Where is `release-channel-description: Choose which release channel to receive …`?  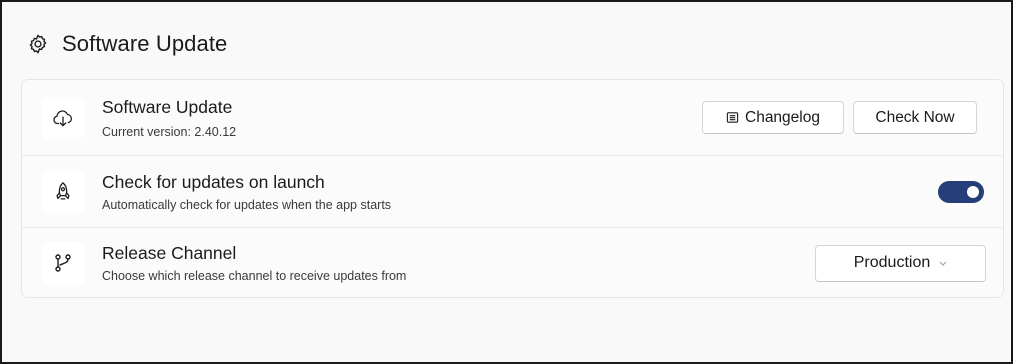 release-channel-description: Choose which release channel to receive … is located at coordinates (254, 276).